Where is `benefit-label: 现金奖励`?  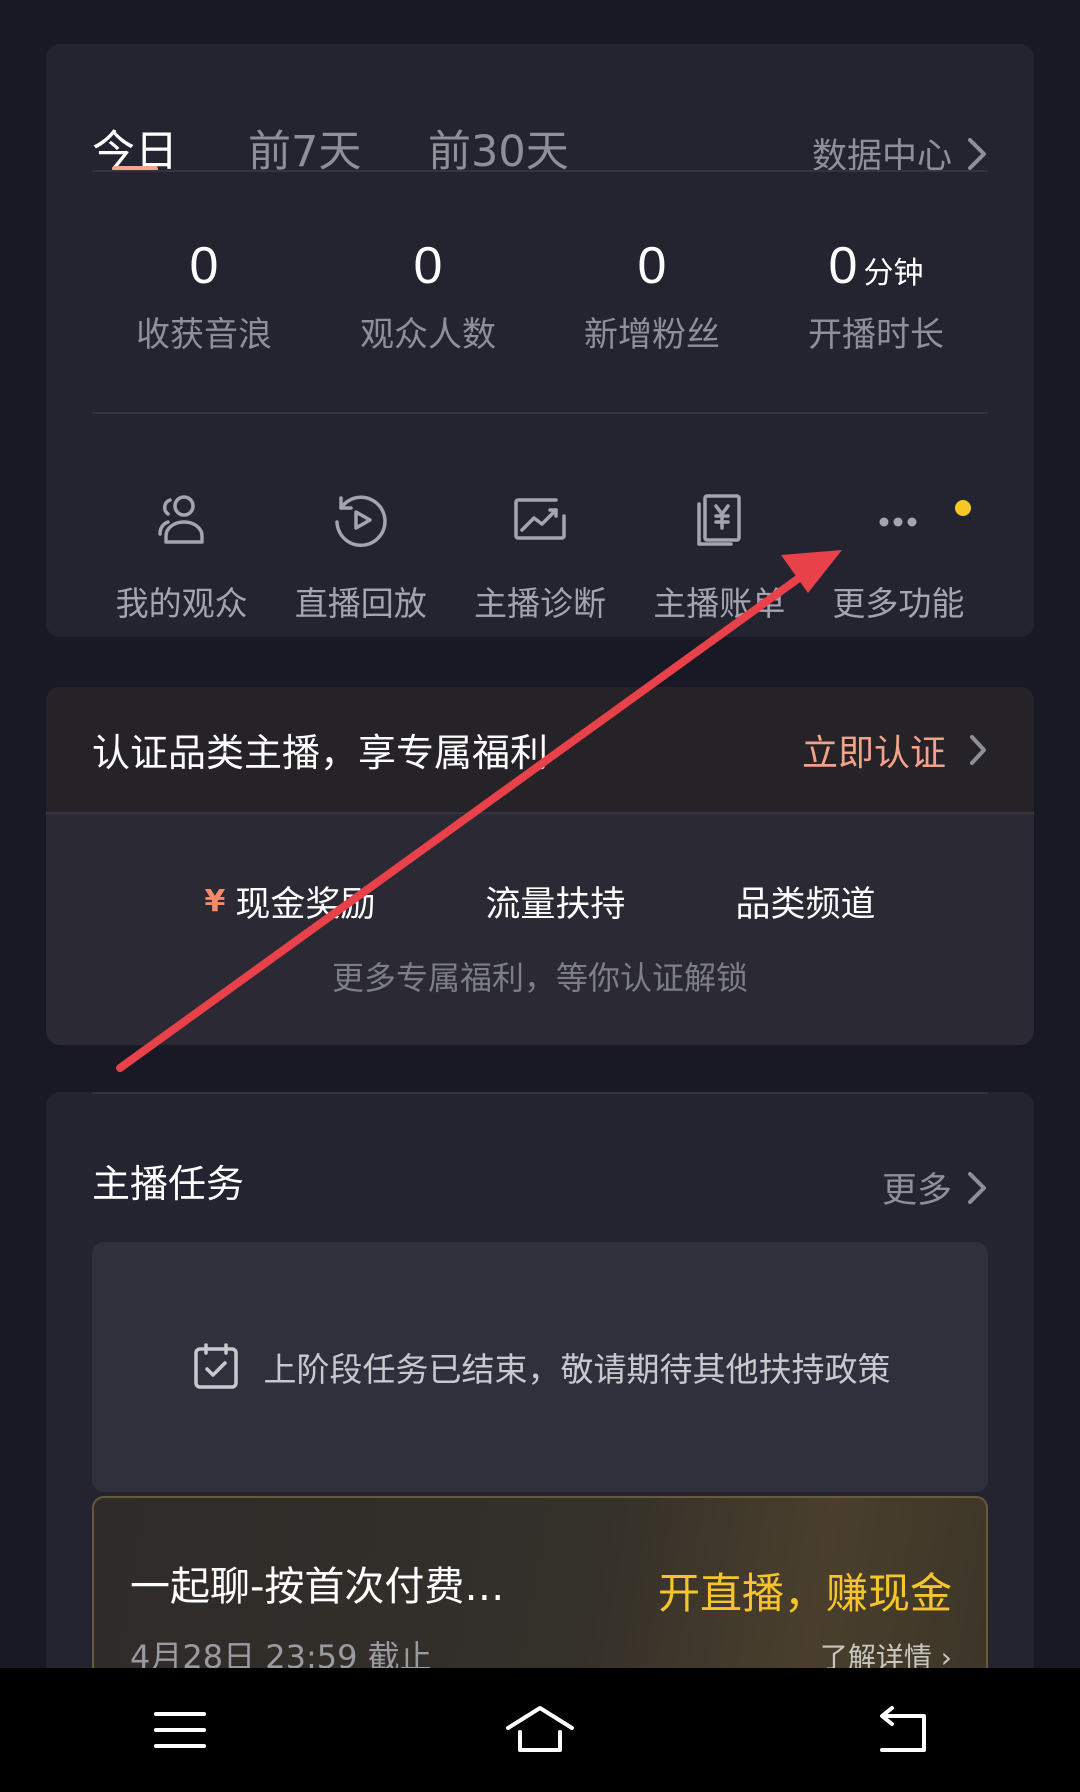
benefit-label: 现金奖励 is located at coordinates (305, 905).